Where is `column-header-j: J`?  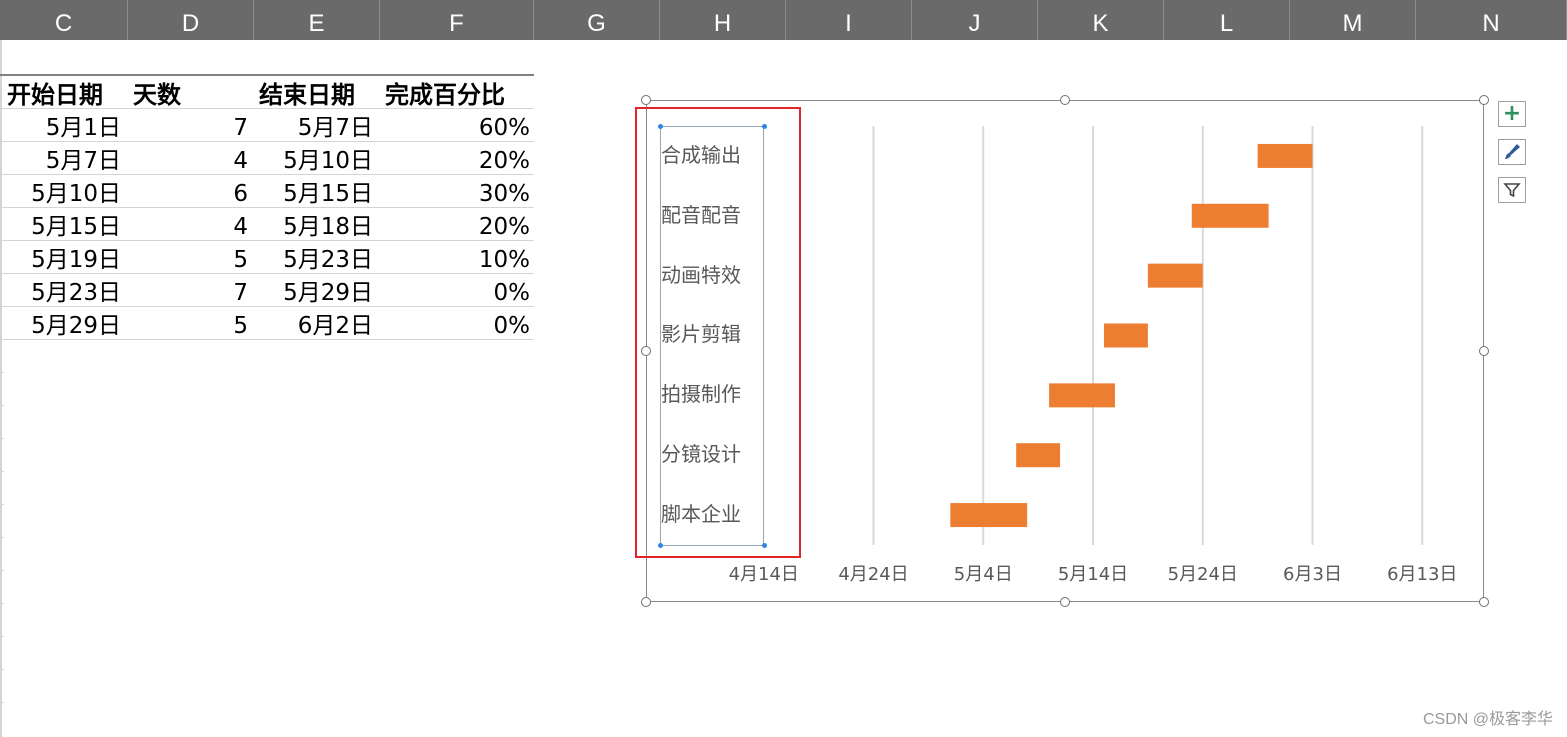 column-header-j: J is located at coordinates (975, 20).